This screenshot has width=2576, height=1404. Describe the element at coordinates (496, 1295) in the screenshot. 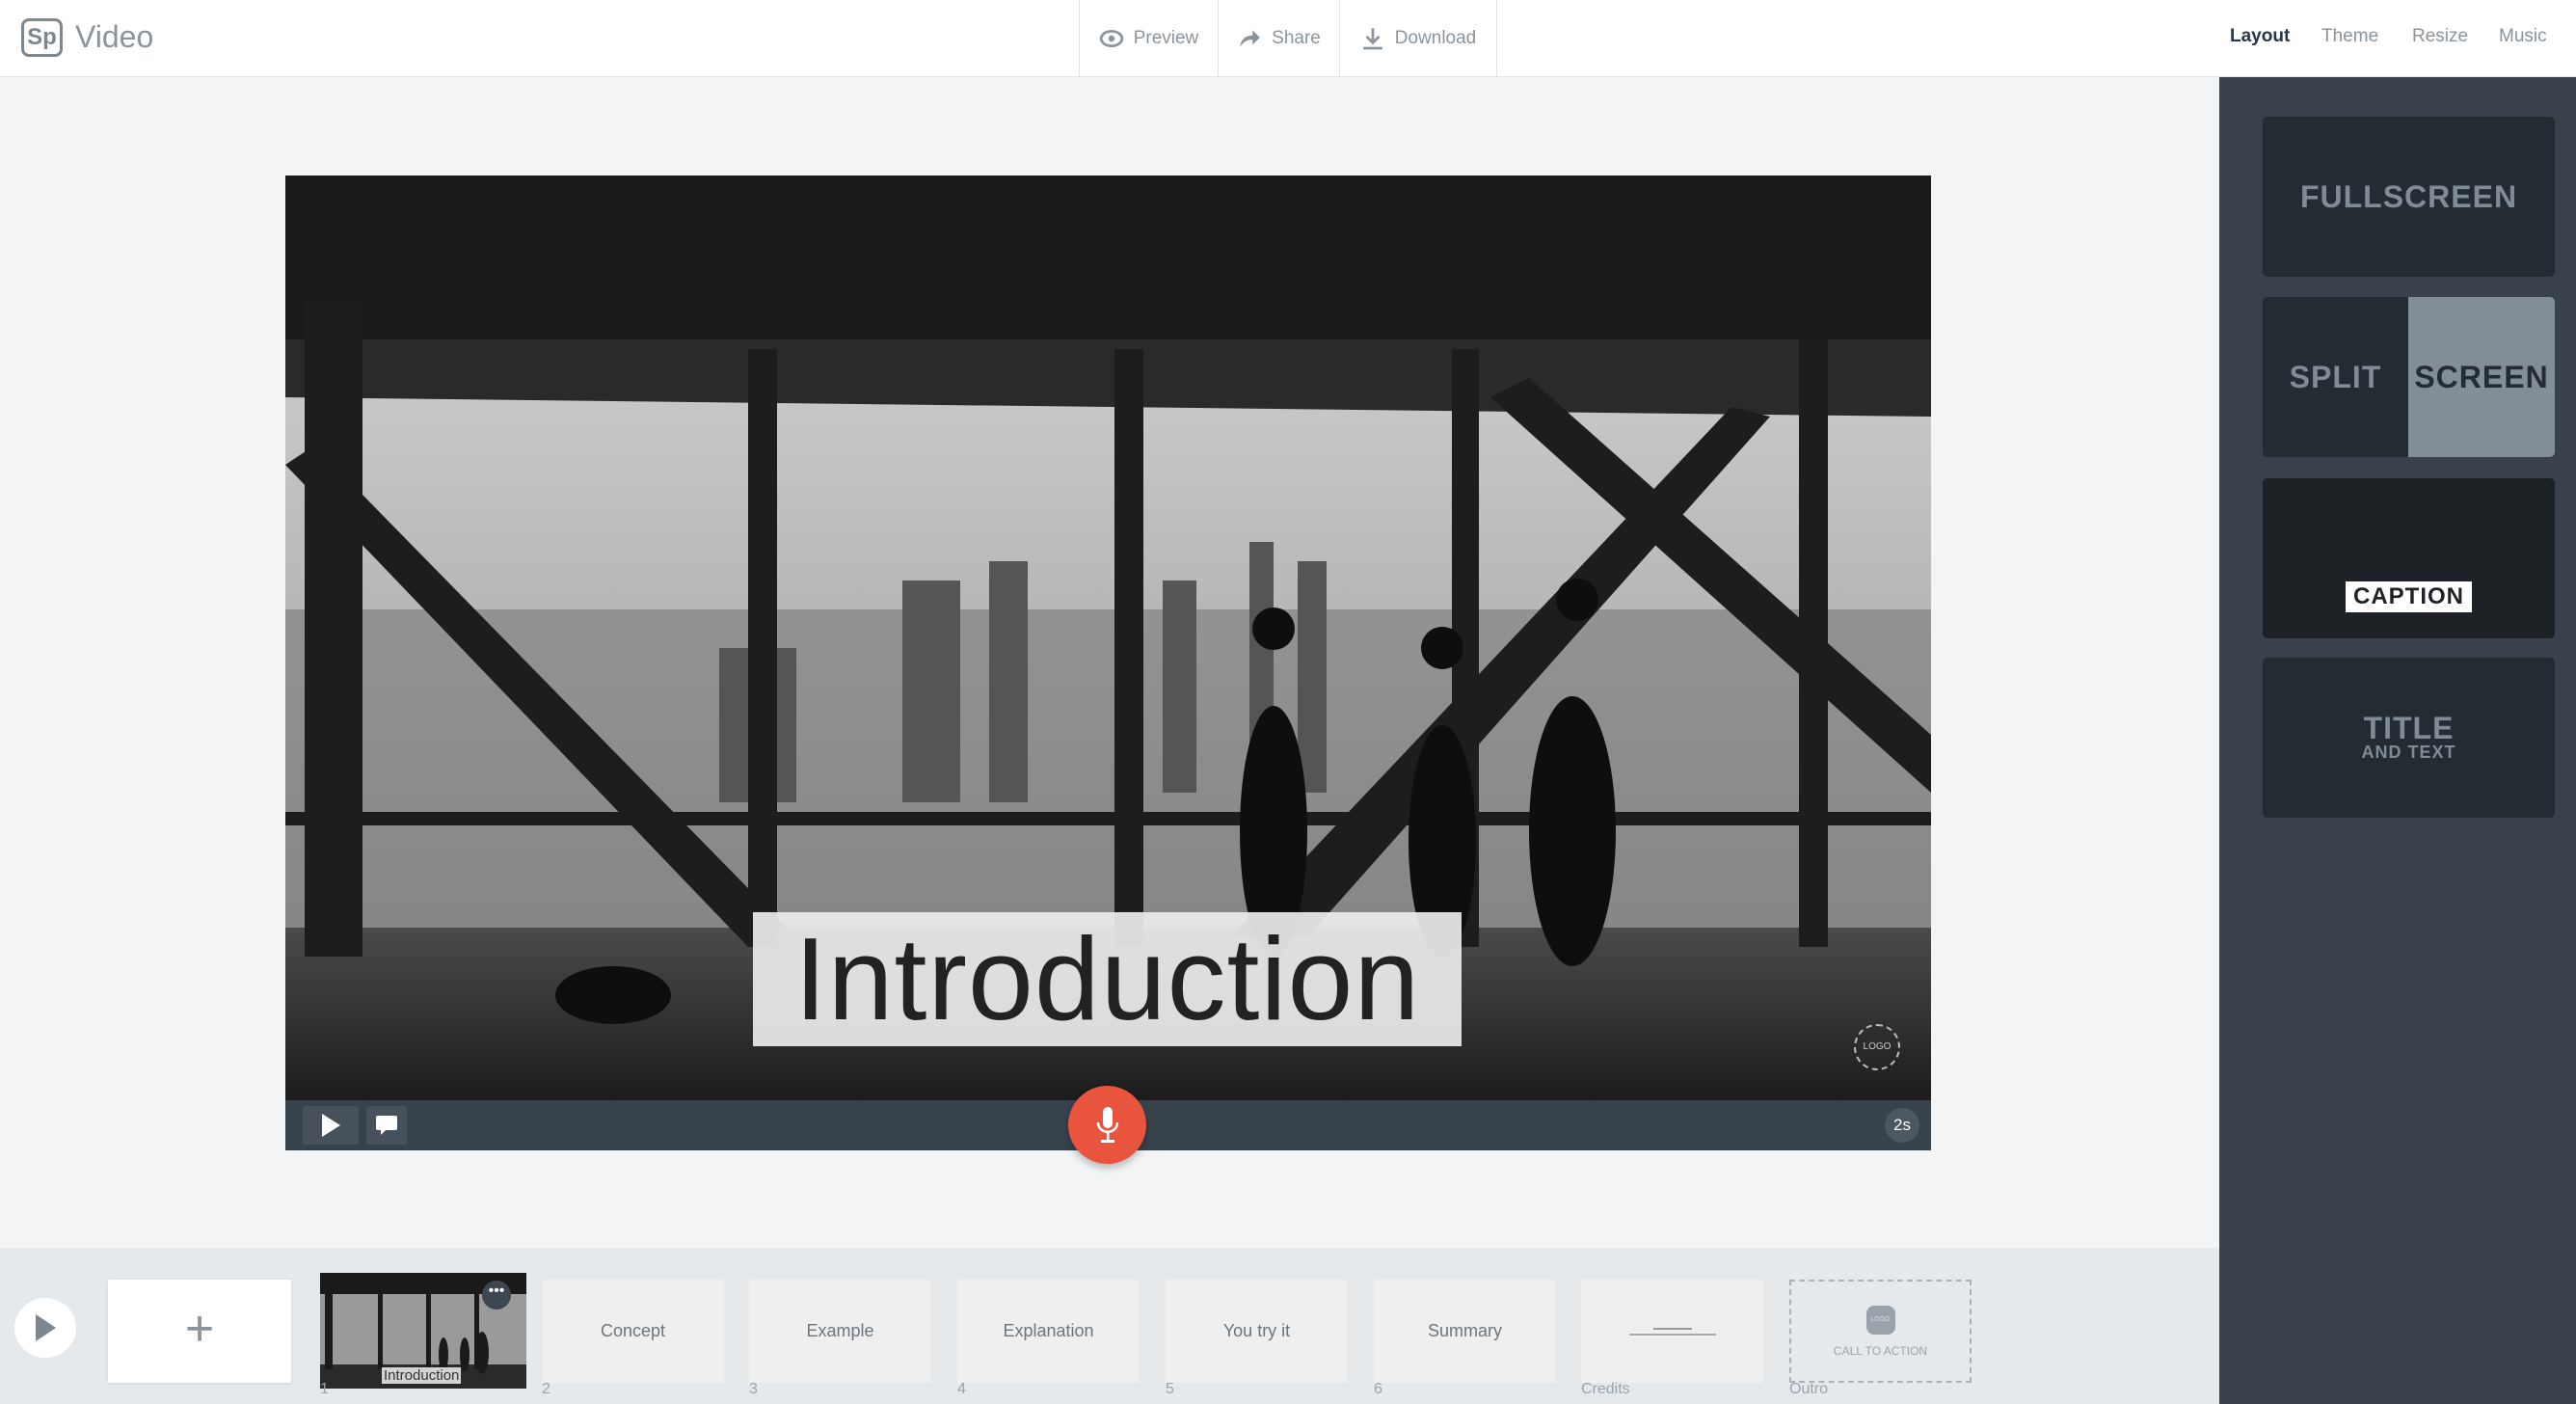

I see `more-options-icon: •••` at that location.